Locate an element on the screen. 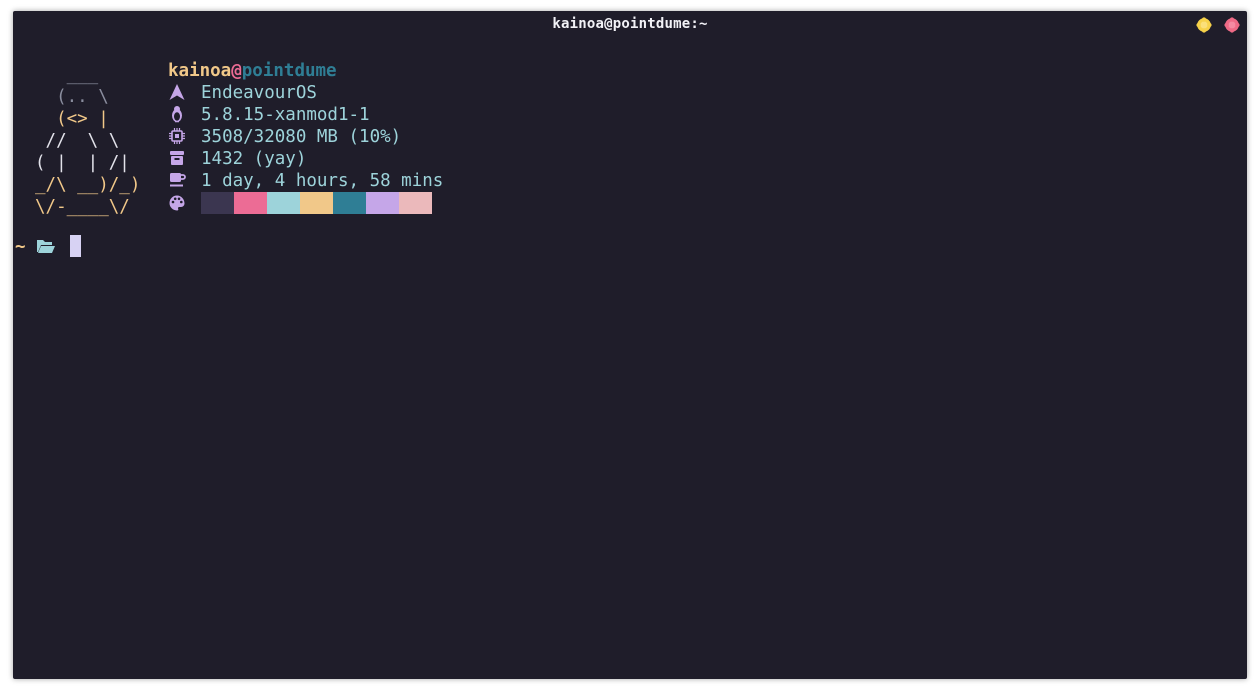 This screenshot has height=694, width=1260. ascii-line: \/-____\/ is located at coordinates (82, 207).